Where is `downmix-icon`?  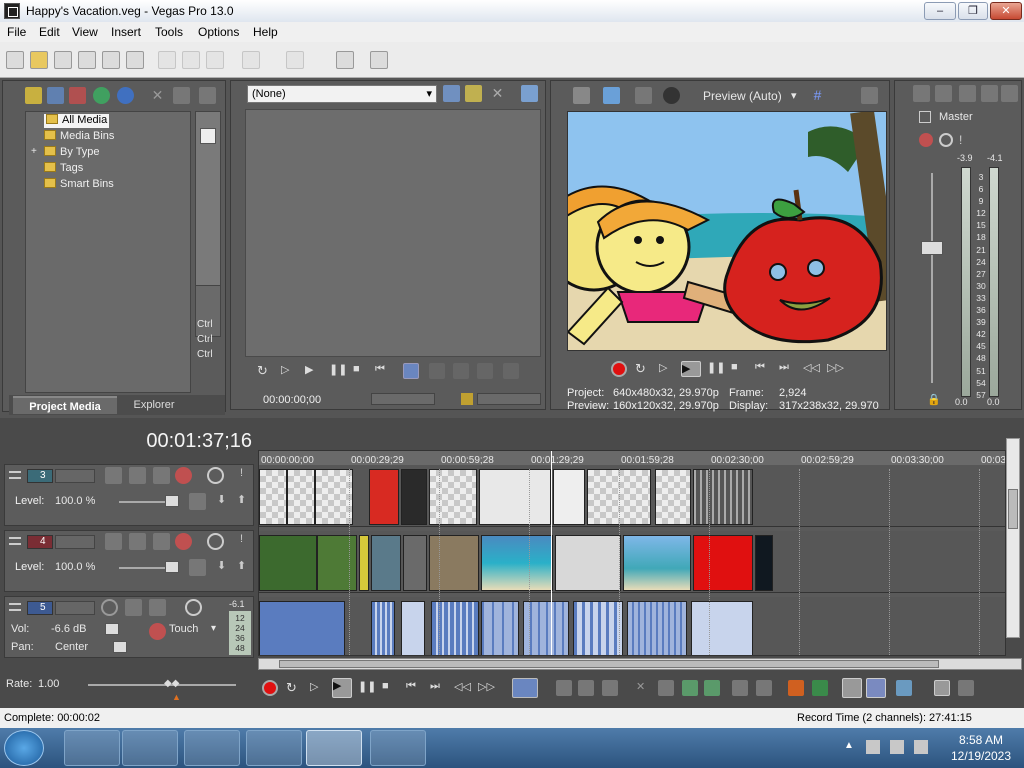 downmix-icon is located at coordinates (967, 93).